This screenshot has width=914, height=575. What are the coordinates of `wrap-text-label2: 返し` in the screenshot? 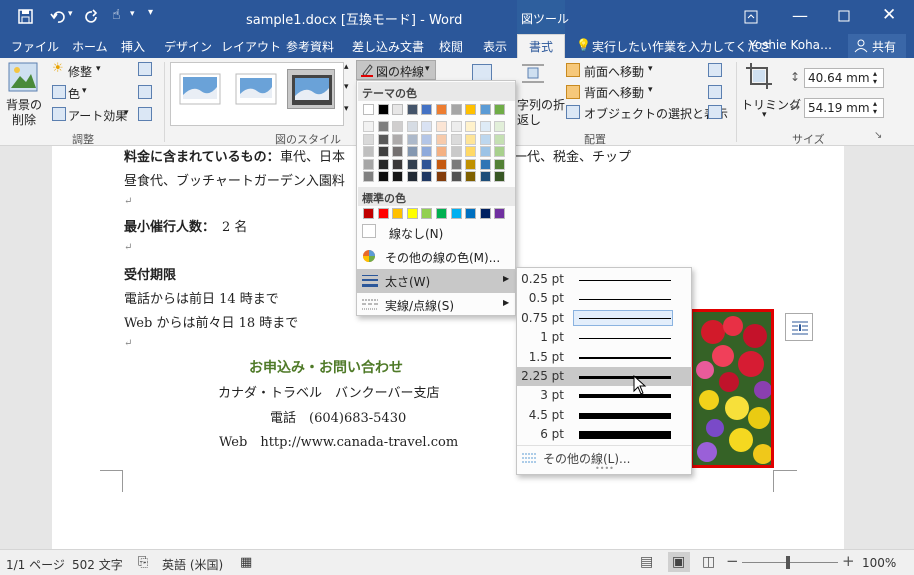 It's located at (529, 119).